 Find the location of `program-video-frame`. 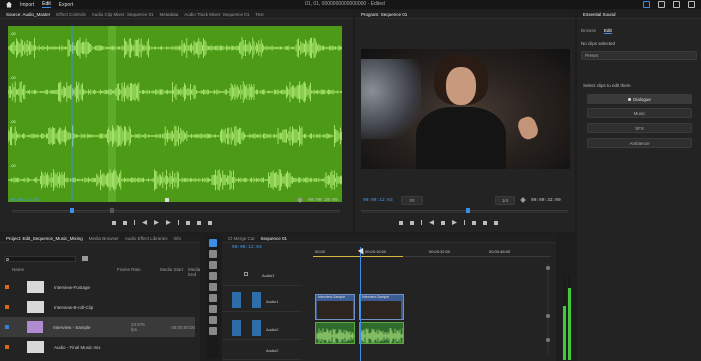

program-video-frame is located at coordinates (465, 109).